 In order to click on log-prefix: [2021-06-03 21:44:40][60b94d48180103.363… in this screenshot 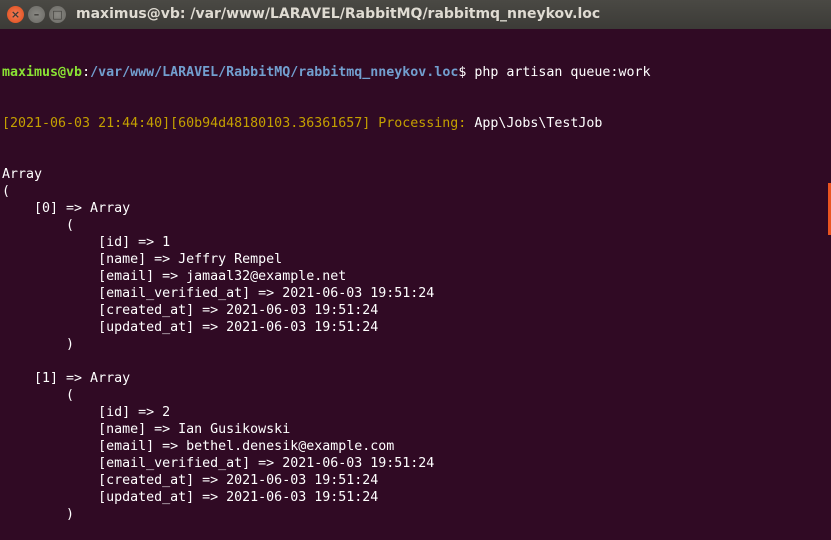, I will do `click(238, 123)`.